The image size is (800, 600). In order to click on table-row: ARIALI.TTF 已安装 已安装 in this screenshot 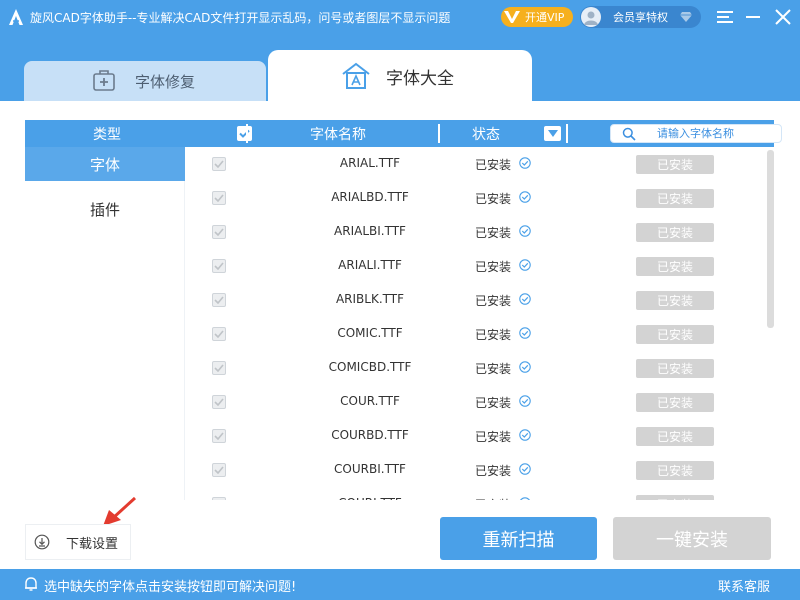, I will do `click(479, 266)`.